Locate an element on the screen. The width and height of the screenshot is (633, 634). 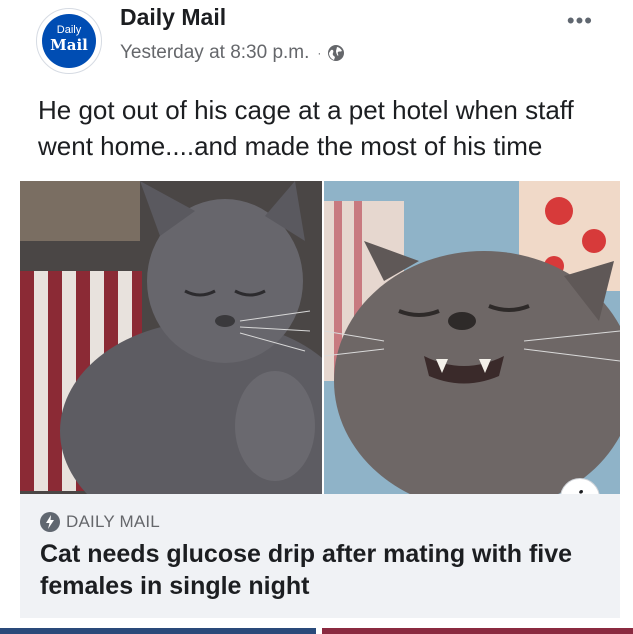
link-source-label: DAILY MAIL is located at coordinates (113, 521).